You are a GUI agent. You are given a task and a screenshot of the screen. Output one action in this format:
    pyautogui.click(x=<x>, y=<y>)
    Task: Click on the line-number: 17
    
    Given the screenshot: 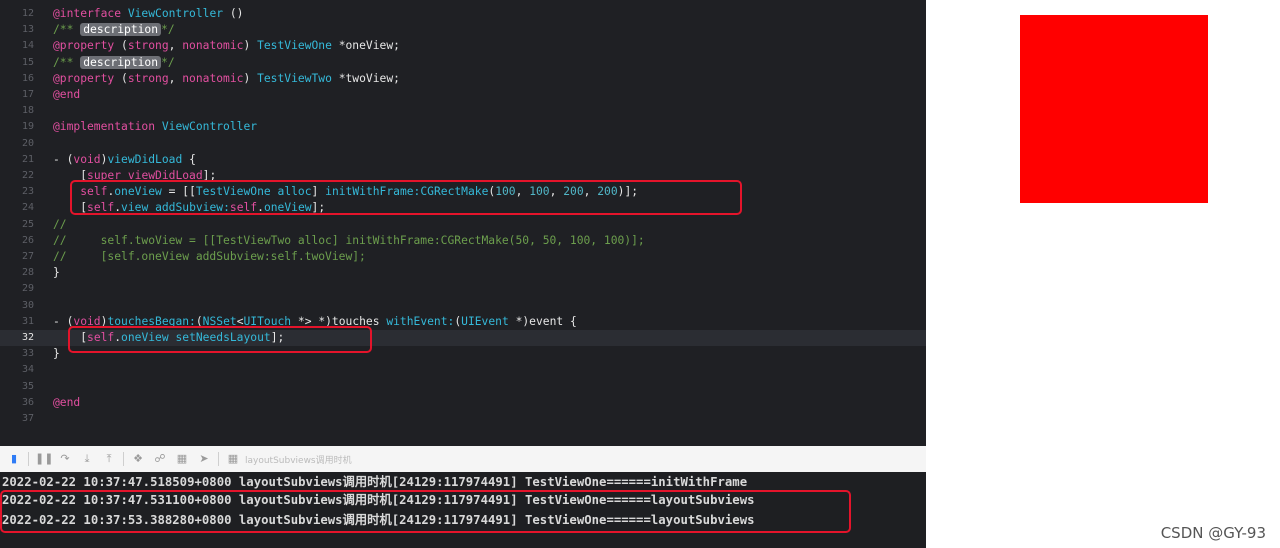 What is the action you would take?
    pyautogui.click(x=27, y=94)
    